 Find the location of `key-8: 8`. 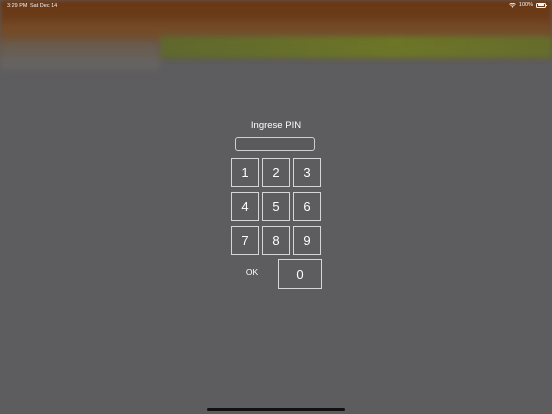

key-8: 8 is located at coordinates (276, 240).